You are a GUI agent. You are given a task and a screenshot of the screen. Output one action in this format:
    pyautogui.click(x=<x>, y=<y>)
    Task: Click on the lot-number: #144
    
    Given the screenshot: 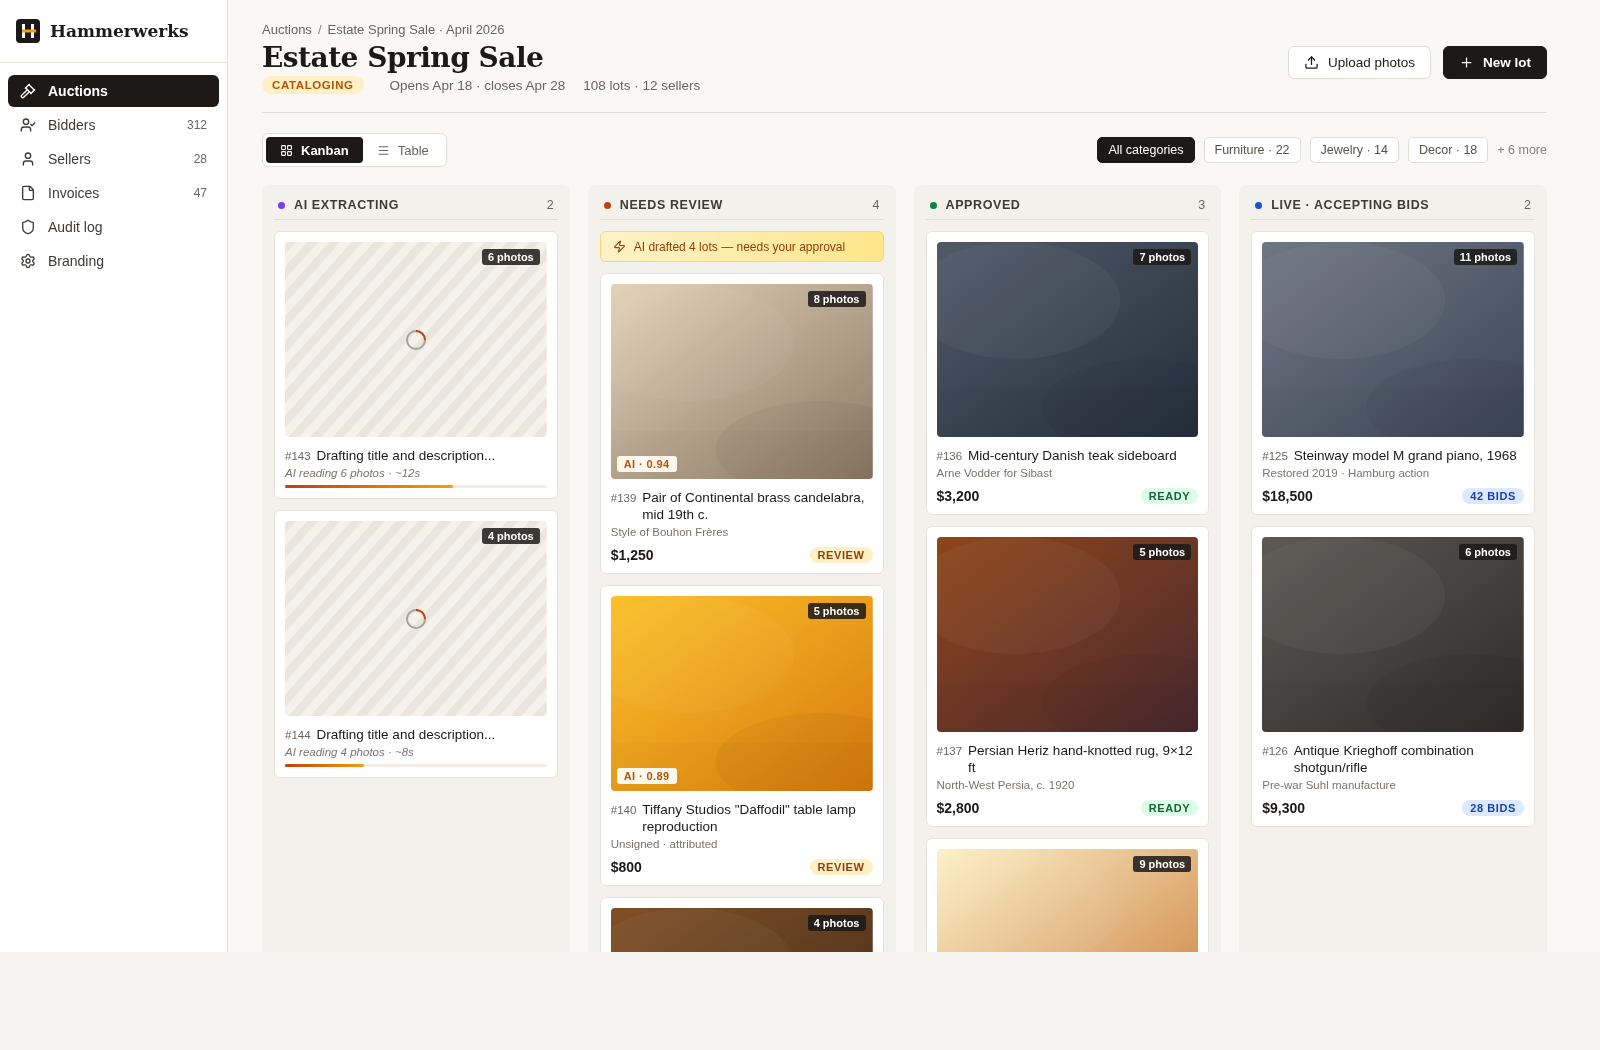 What is the action you would take?
    pyautogui.click(x=298, y=735)
    